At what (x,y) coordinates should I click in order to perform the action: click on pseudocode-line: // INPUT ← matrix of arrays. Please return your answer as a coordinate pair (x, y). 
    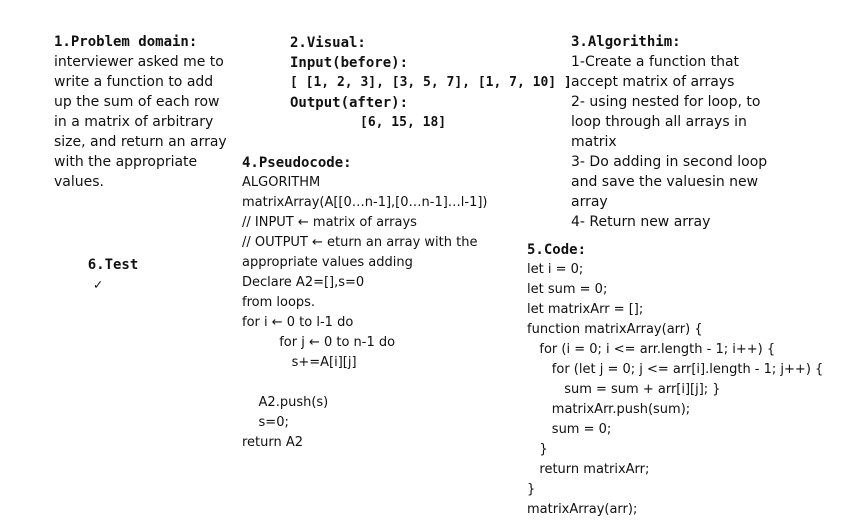
    Looking at the image, I should click on (329, 222).